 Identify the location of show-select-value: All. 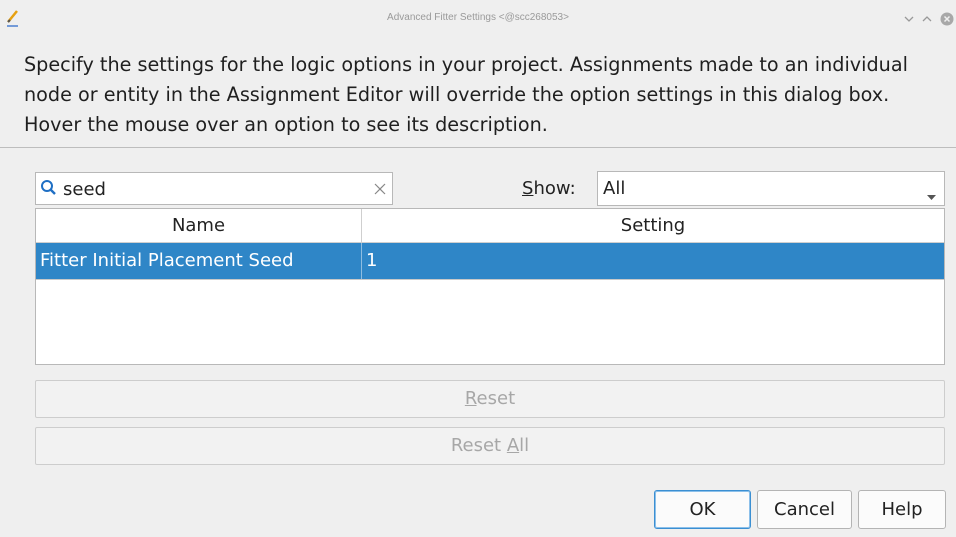
(614, 188).